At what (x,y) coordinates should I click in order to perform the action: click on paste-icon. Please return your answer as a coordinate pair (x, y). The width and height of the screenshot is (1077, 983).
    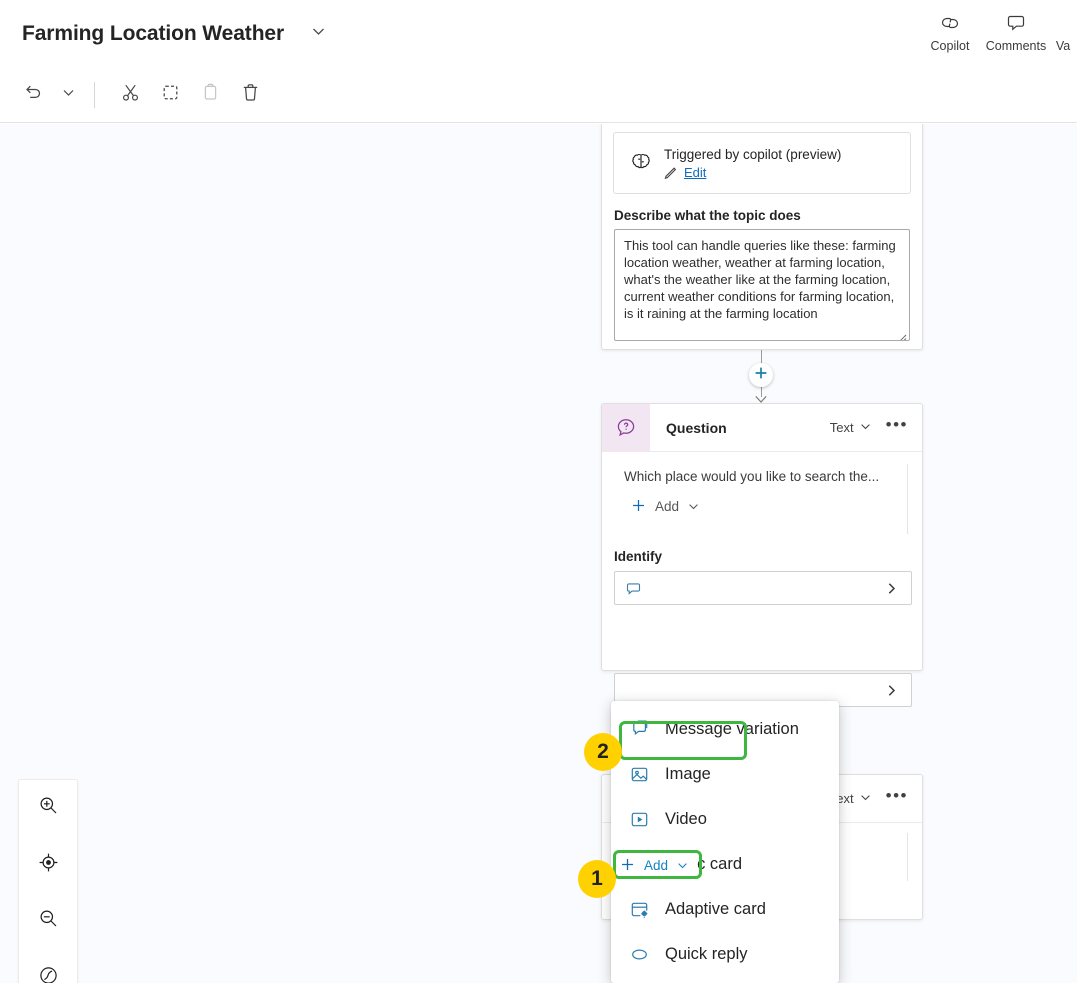
    Looking at the image, I should click on (210, 95).